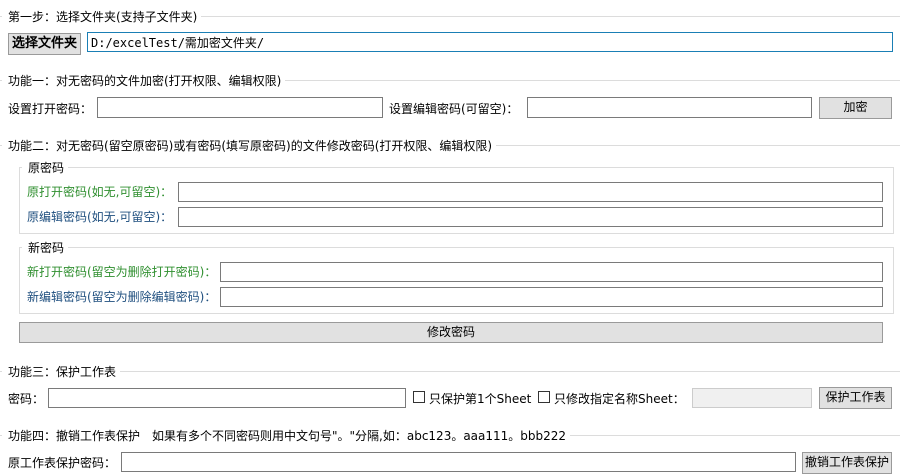  What do you see at coordinates (530, 217) in the screenshot?
I see `old-edit-password-input` at bounding box center [530, 217].